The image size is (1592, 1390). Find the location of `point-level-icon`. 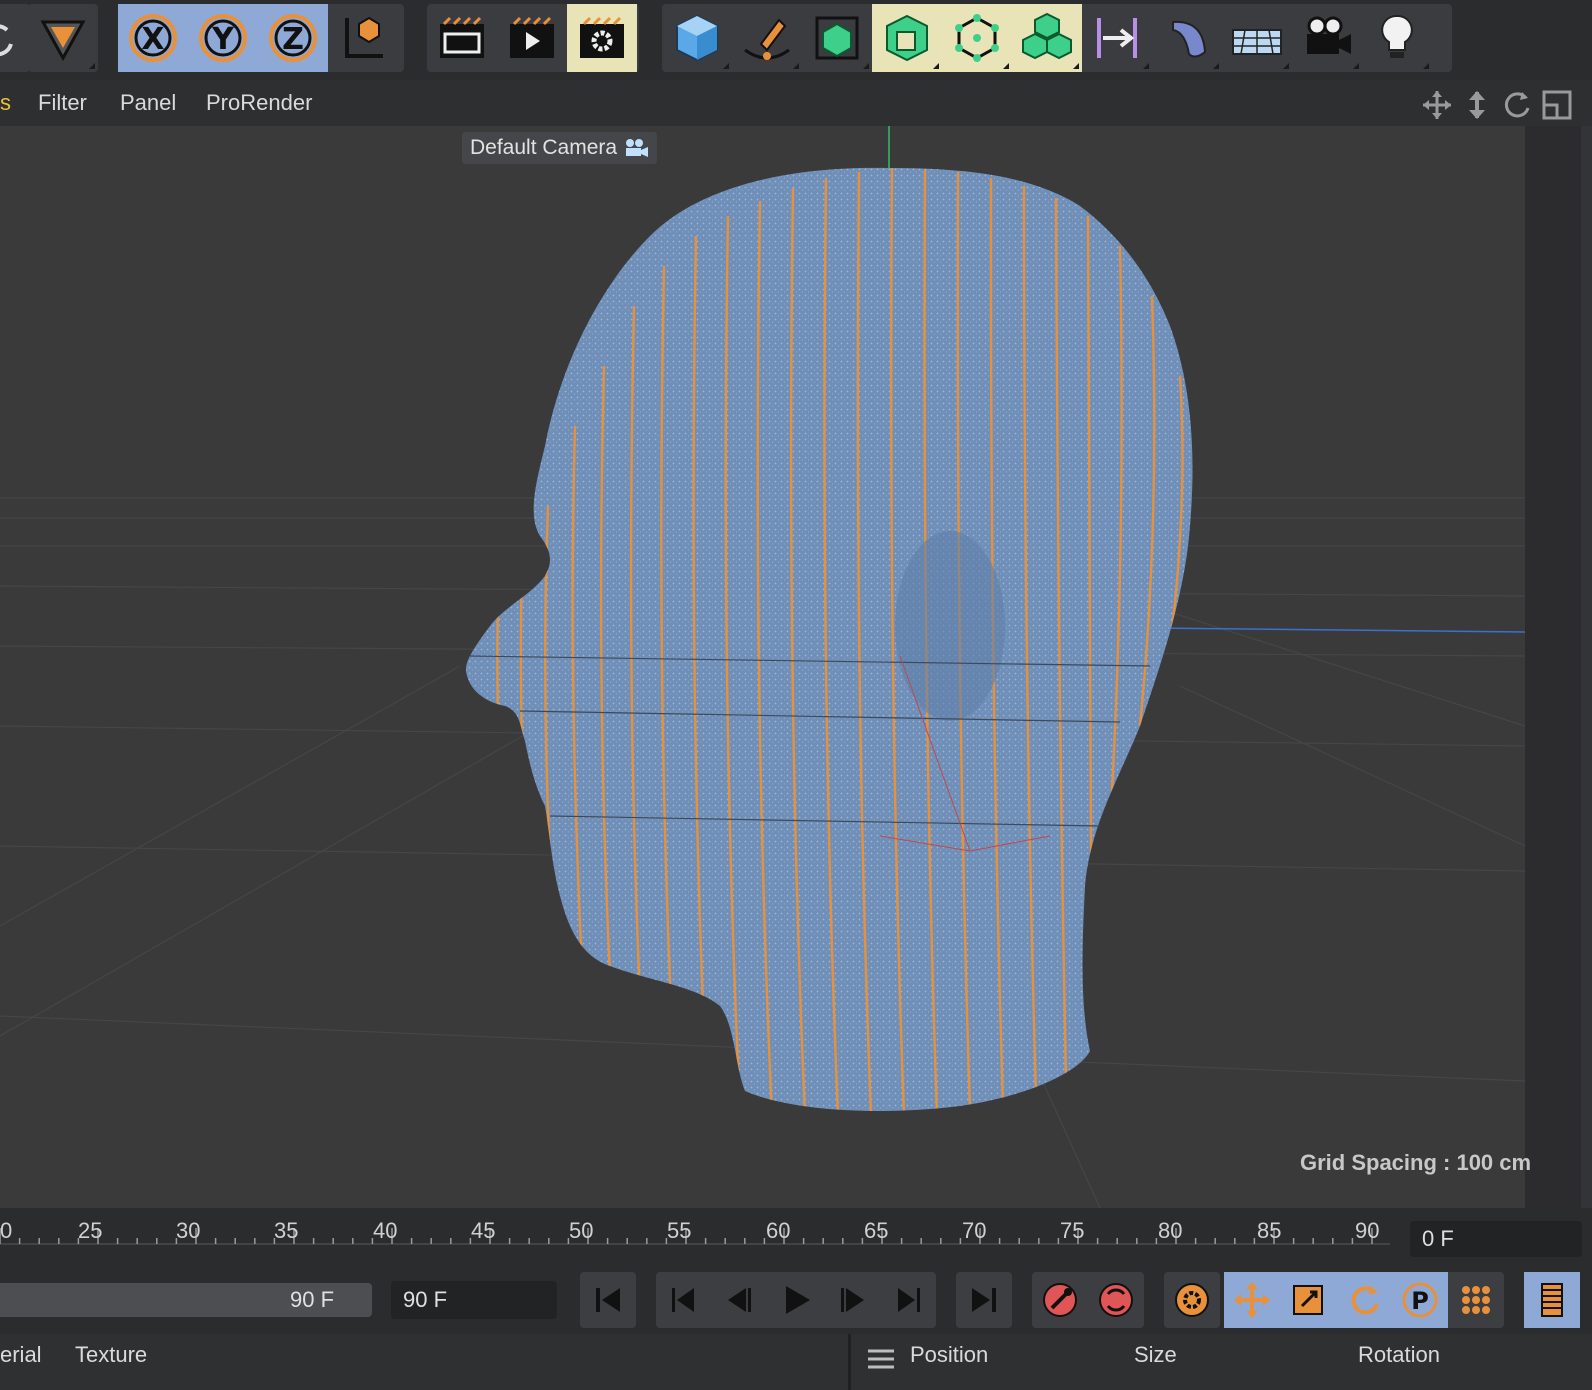

point-level-icon is located at coordinates (1476, 1300).